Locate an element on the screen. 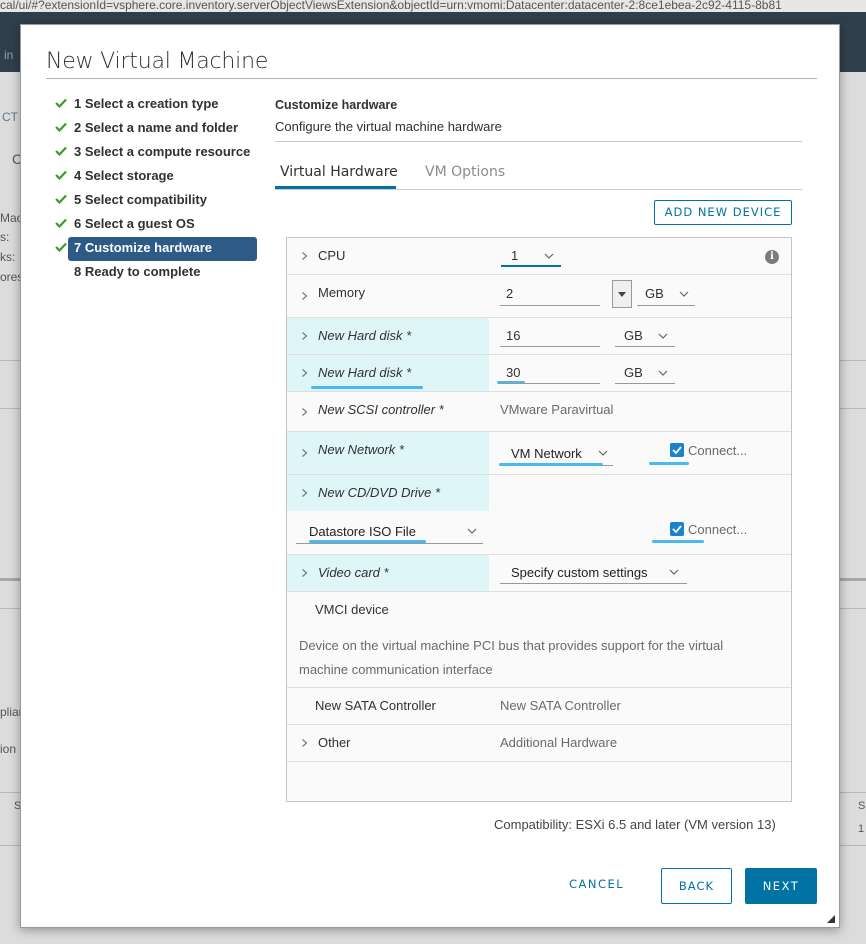 The width and height of the screenshot is (866, 944). step-storage: 4 Select storage is located at coordinates (155, 177).